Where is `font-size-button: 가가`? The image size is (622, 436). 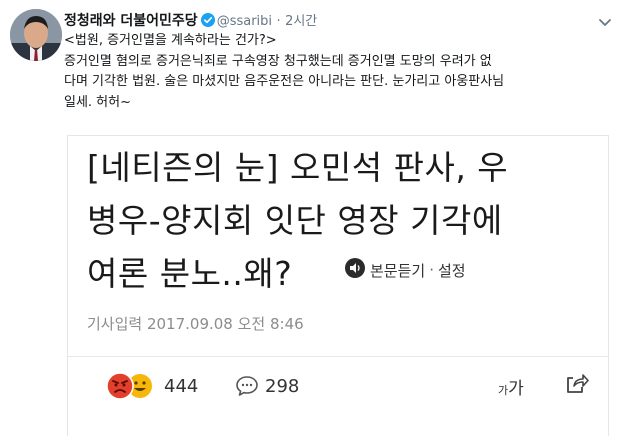 font-size-button: 가가 is located at coordinates (511, 386).